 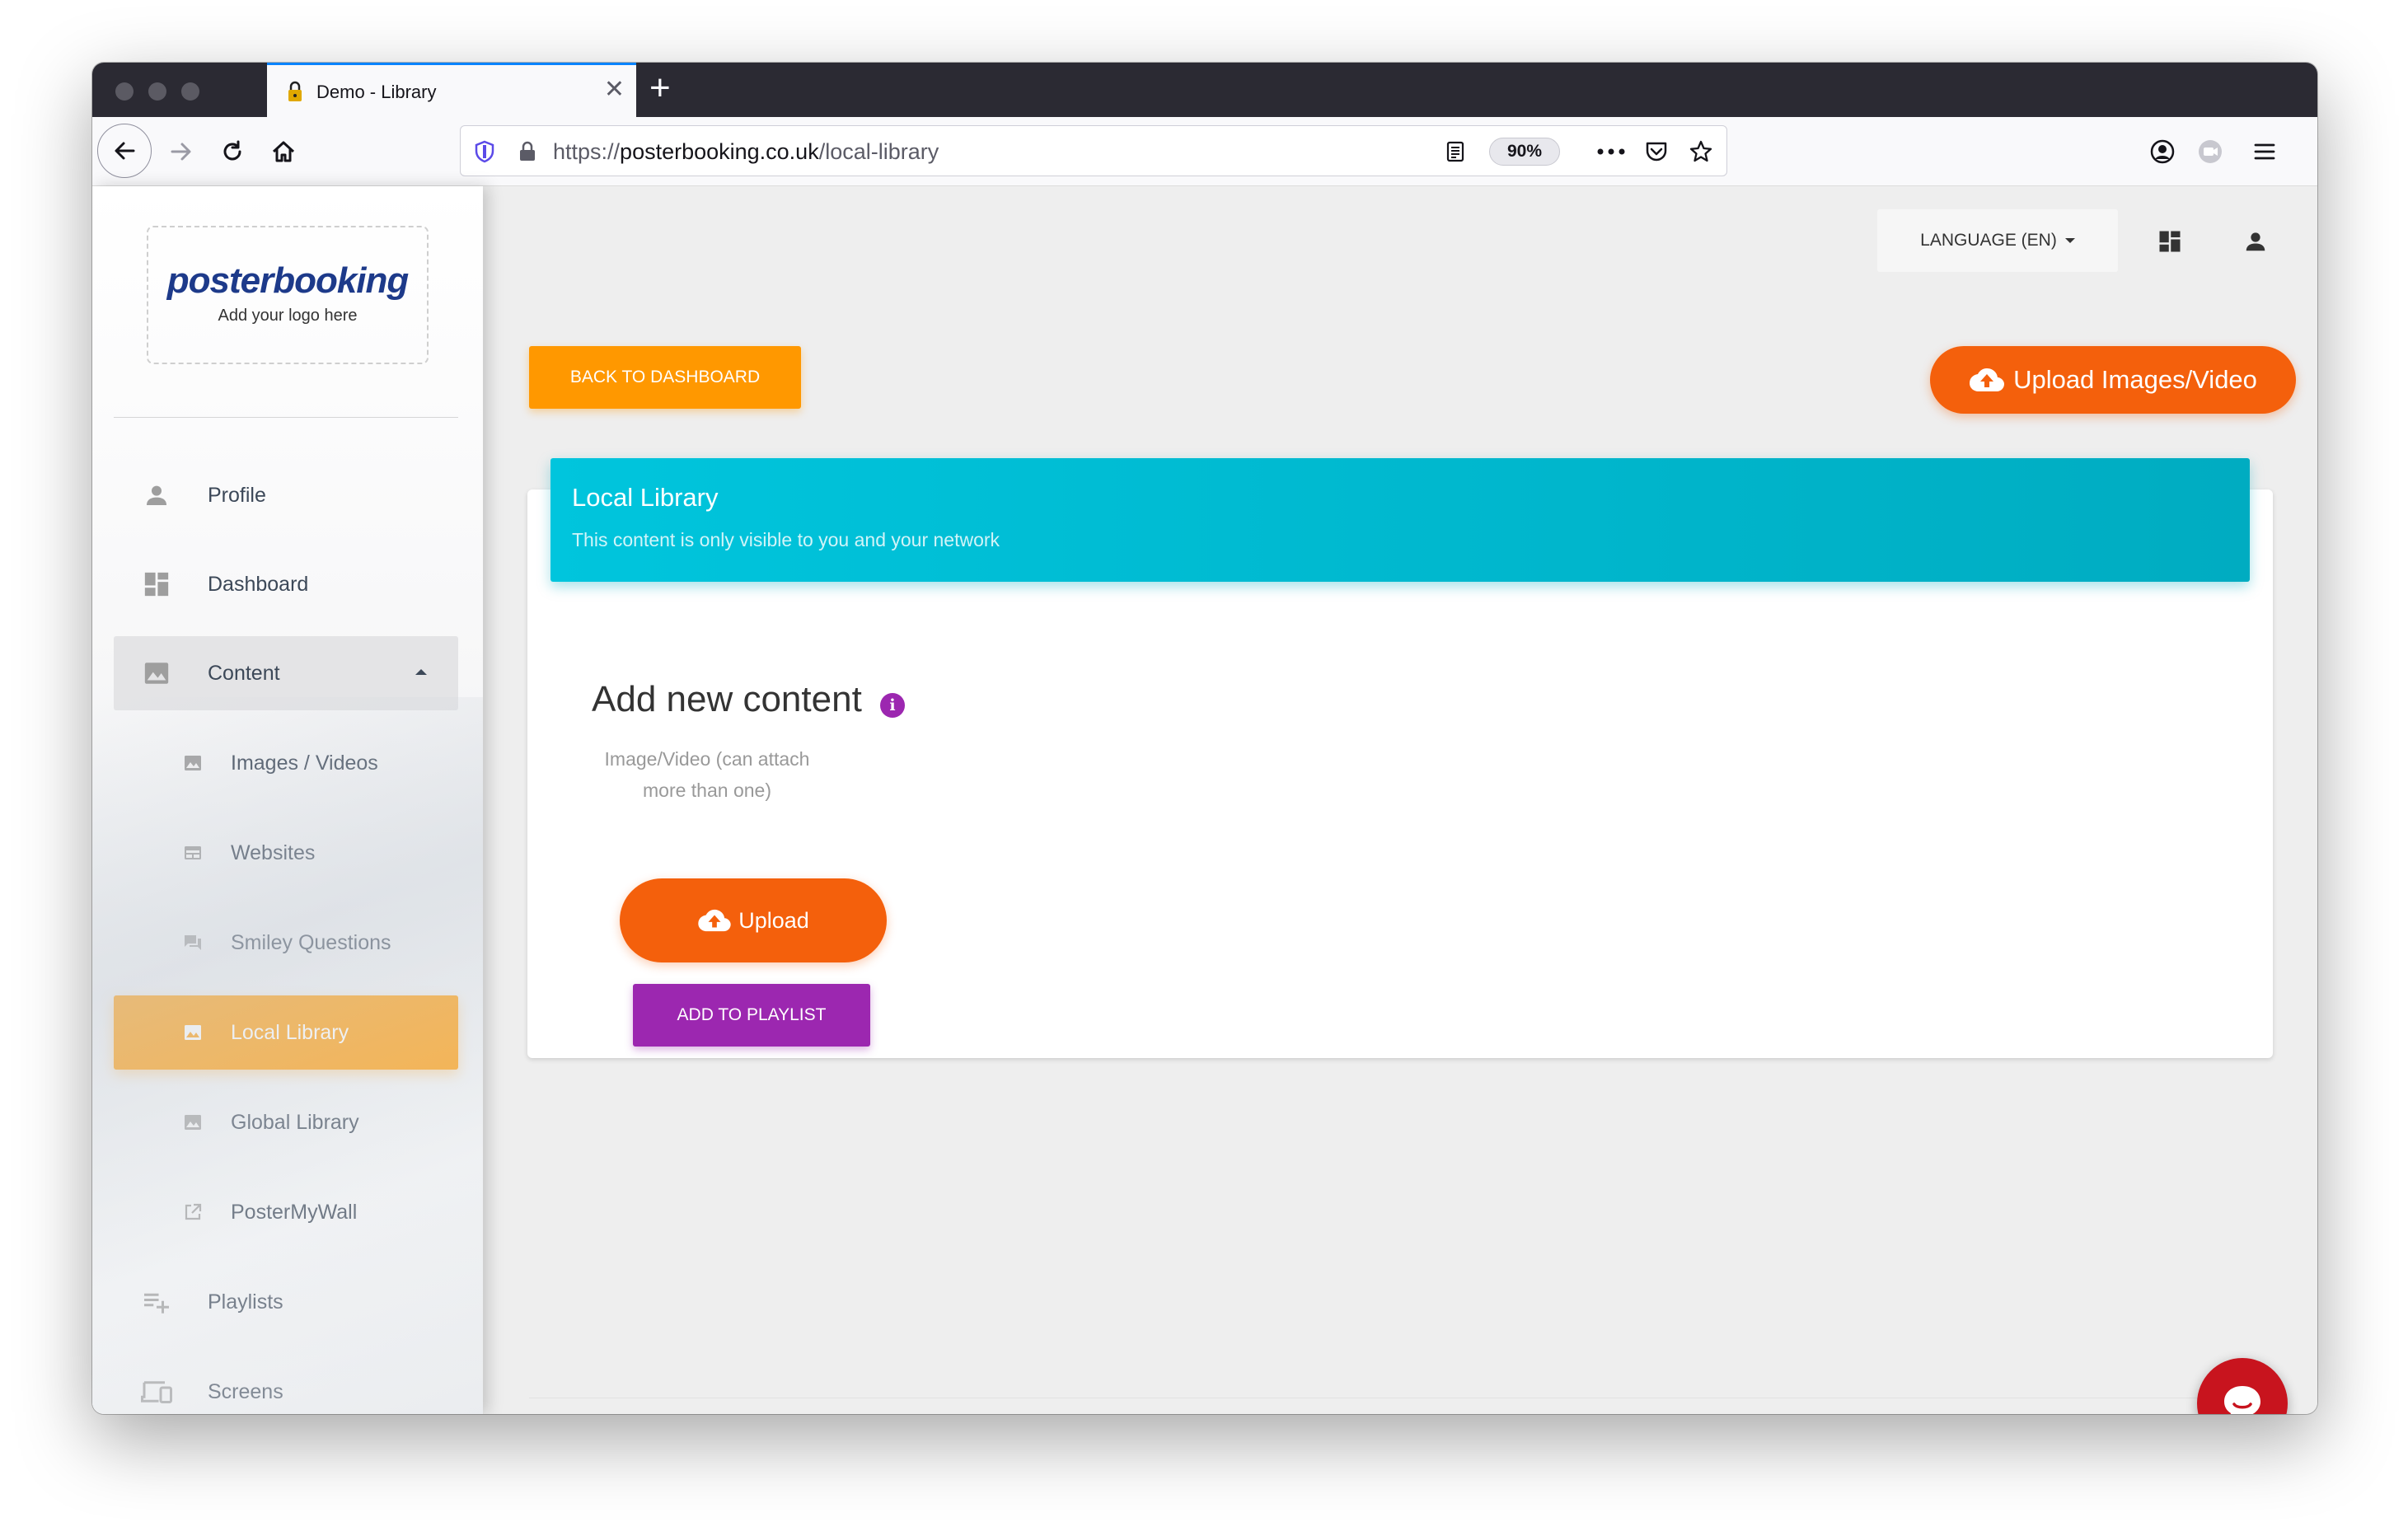 What do you see at coordinates (286, 1302) in the screenshot?
I see `sidebar-item-playlists: Playlists` at bounding box center [286, 1302].